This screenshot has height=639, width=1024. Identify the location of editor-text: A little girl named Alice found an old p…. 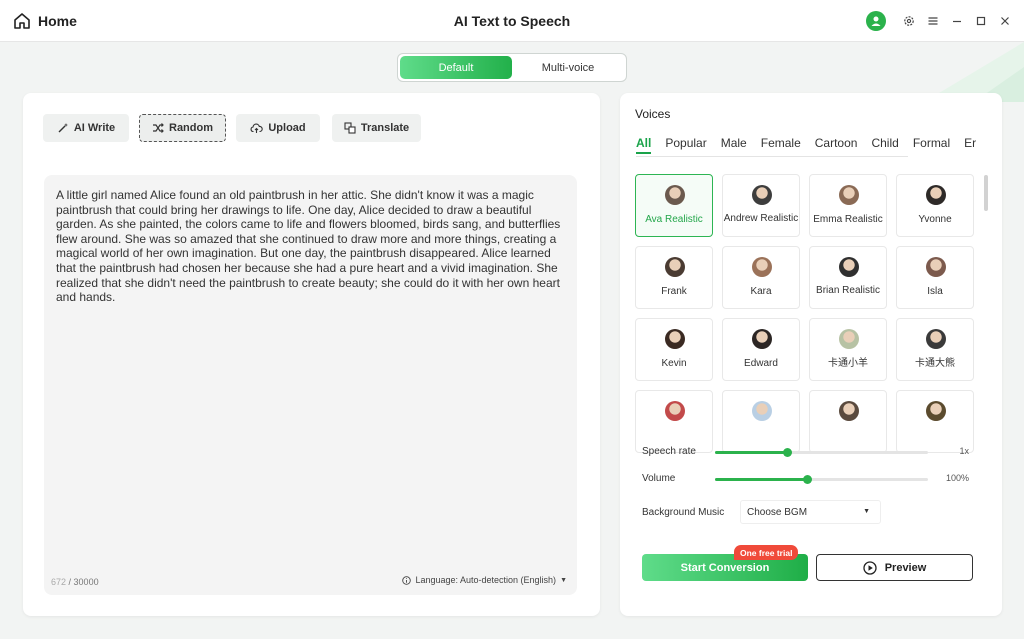
(308, 246).